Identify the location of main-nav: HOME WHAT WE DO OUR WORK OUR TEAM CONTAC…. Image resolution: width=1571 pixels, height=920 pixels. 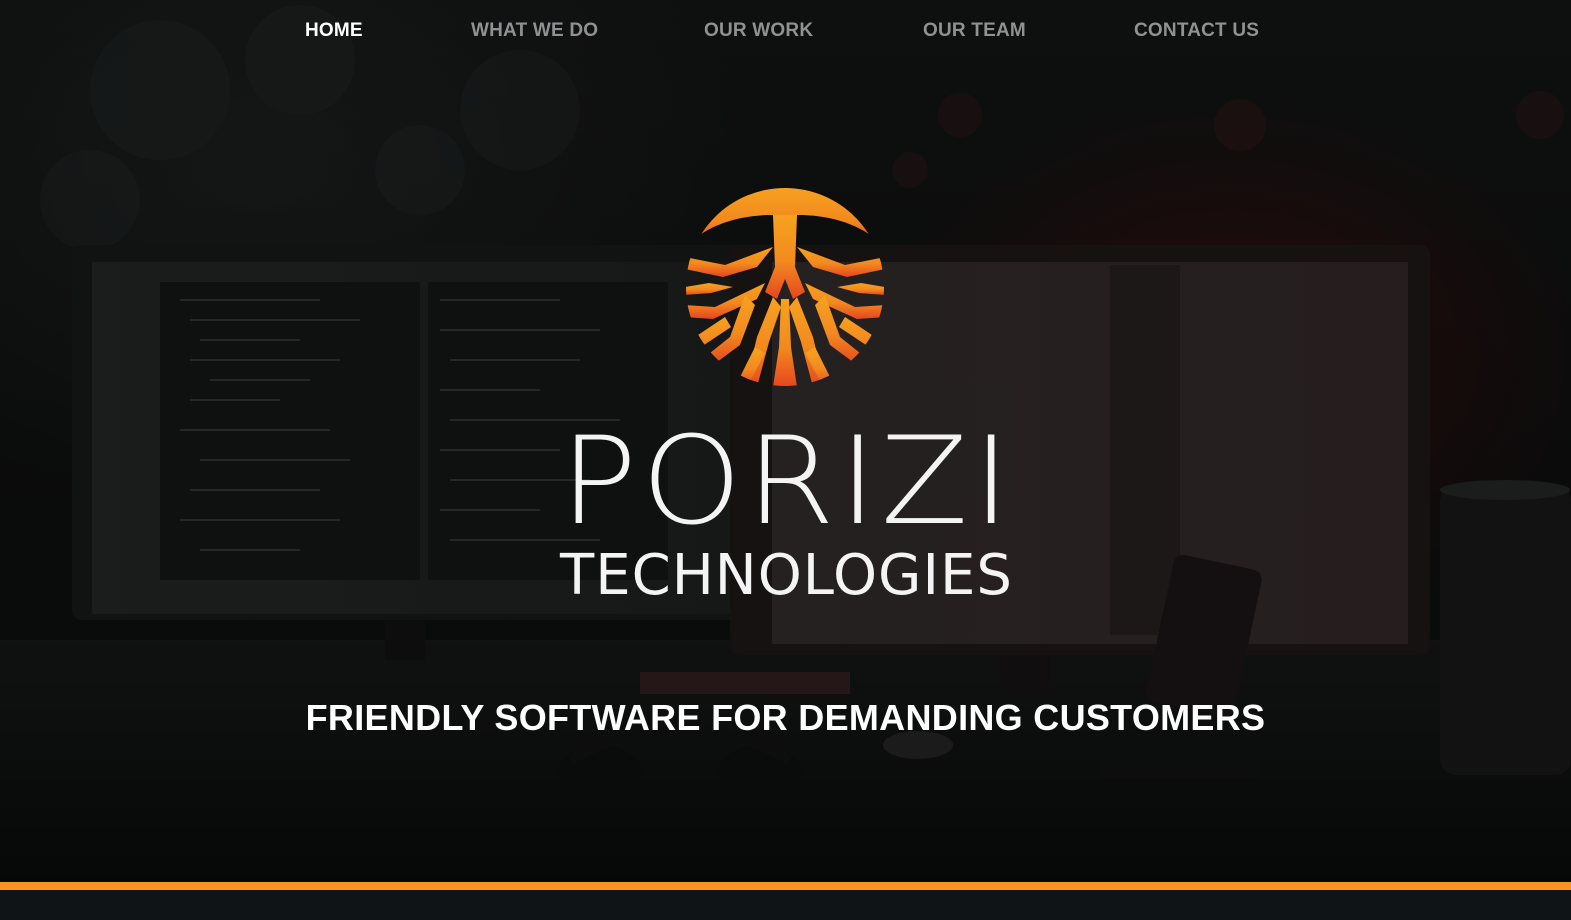
(785, 32).